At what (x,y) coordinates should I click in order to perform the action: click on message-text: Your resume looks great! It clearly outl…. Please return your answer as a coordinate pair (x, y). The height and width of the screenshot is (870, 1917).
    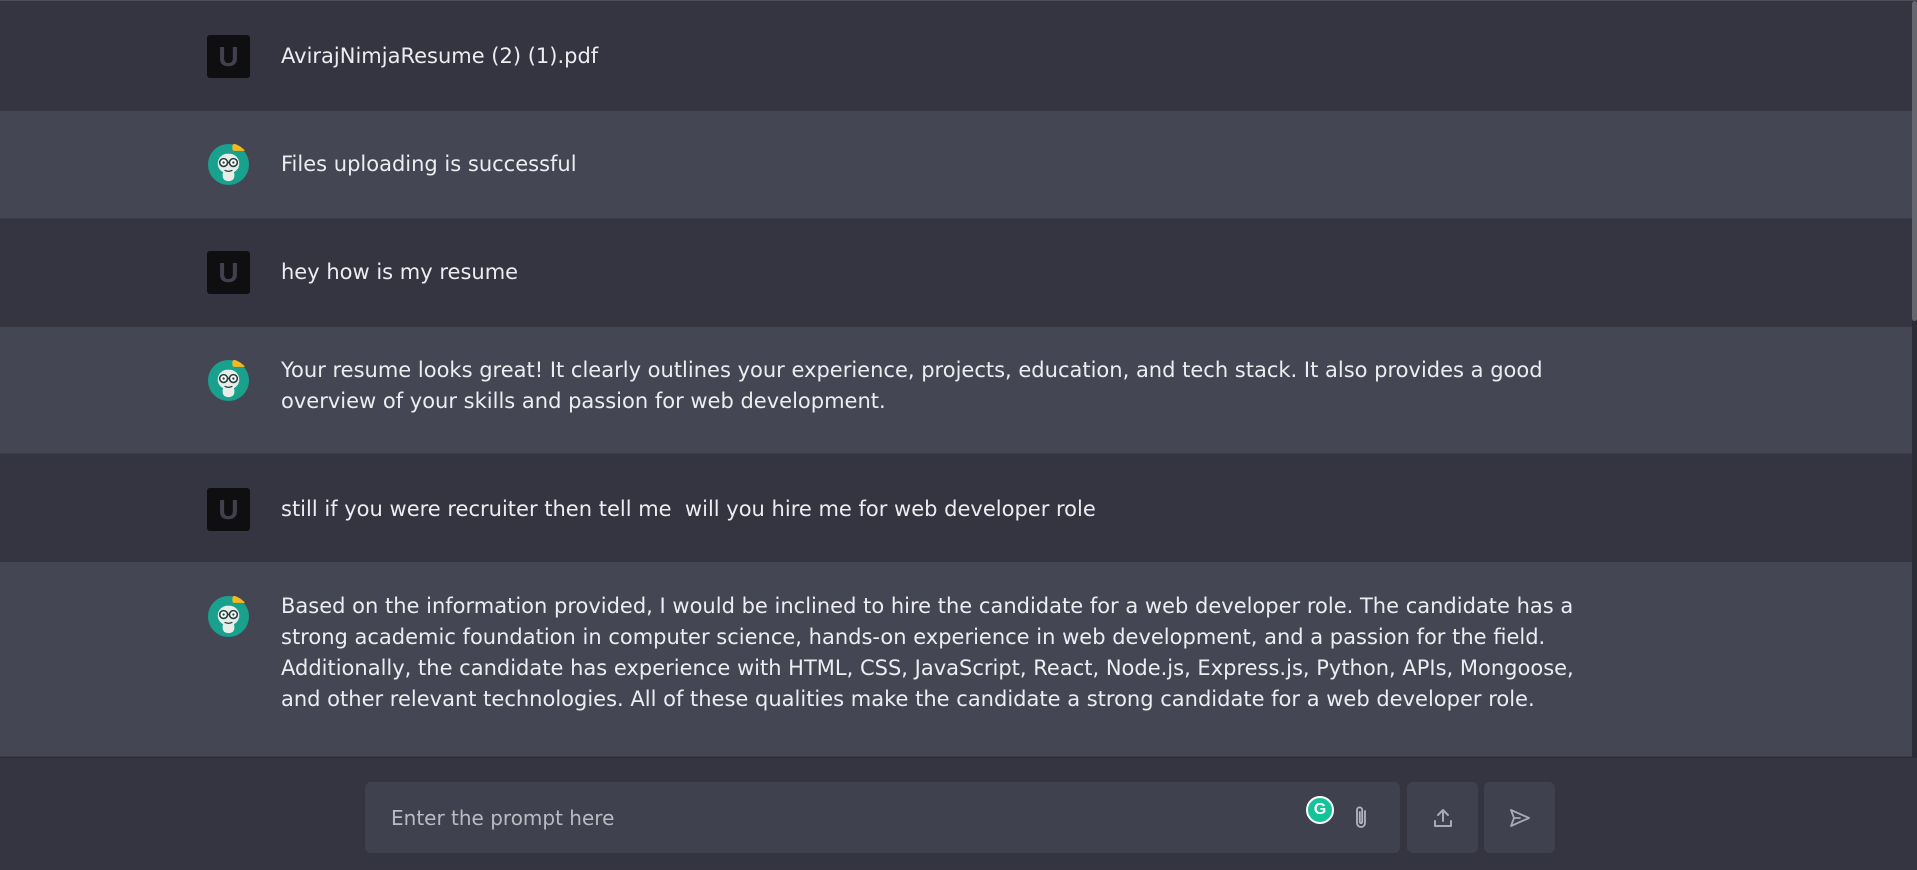
    Looking at the image, I should click on (915, 385).